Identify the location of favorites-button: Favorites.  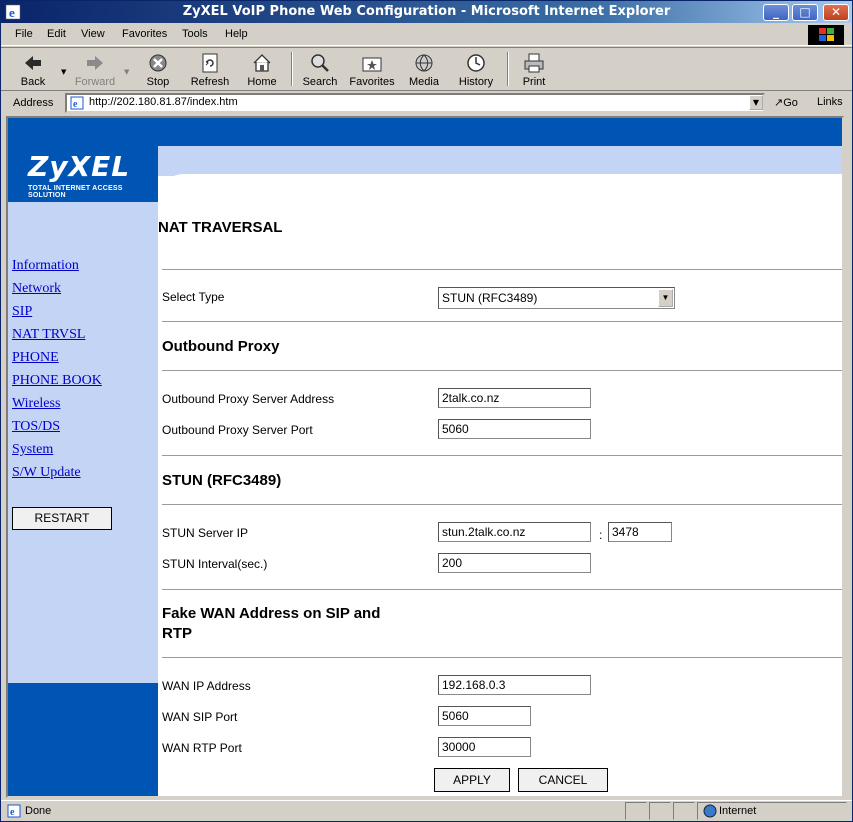
(372, 70).